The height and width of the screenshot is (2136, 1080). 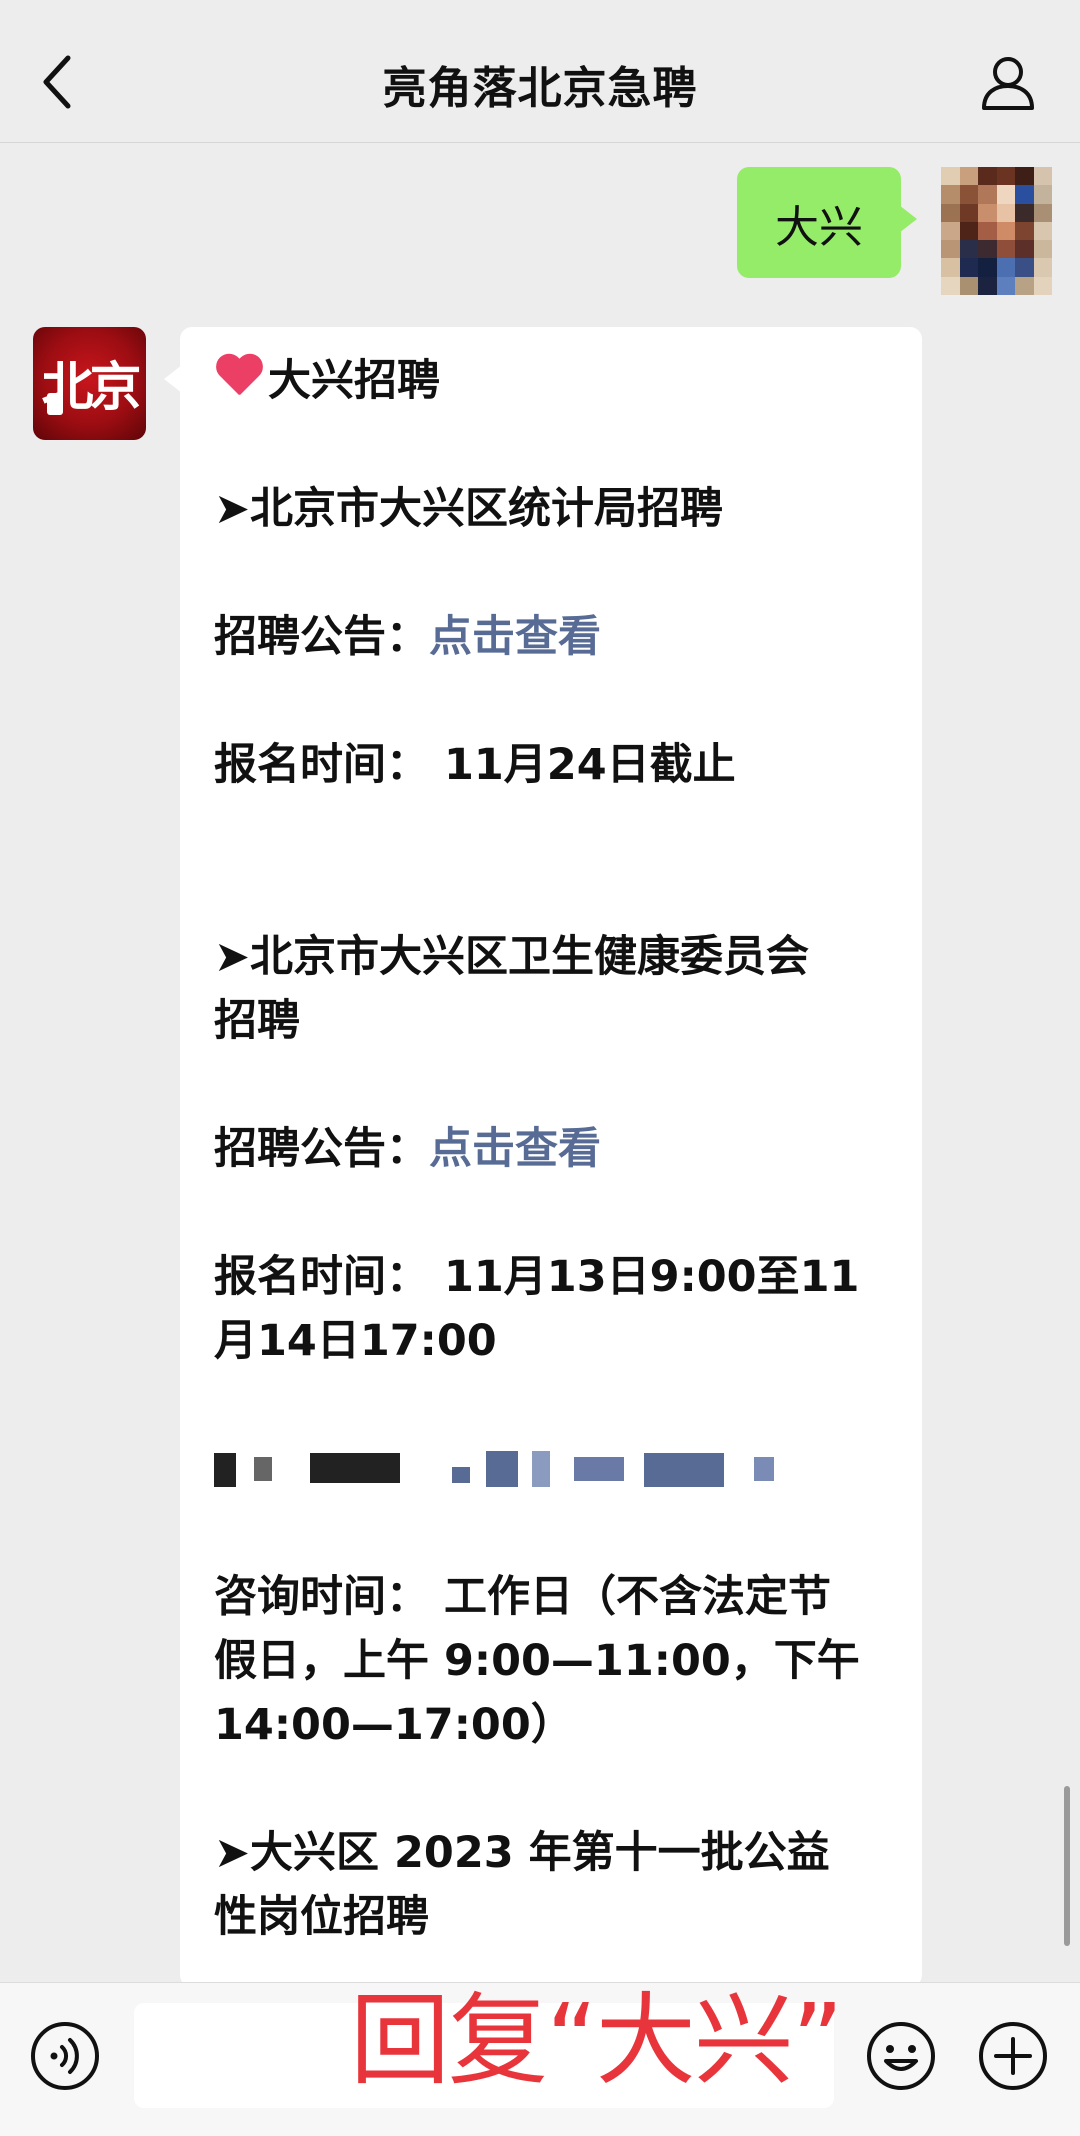 What do you see at coordinates (597, 2040) in the screenshot?
I see `reply-hint-overlay: 回复“大兴”` at bounding box center [597, 2040].